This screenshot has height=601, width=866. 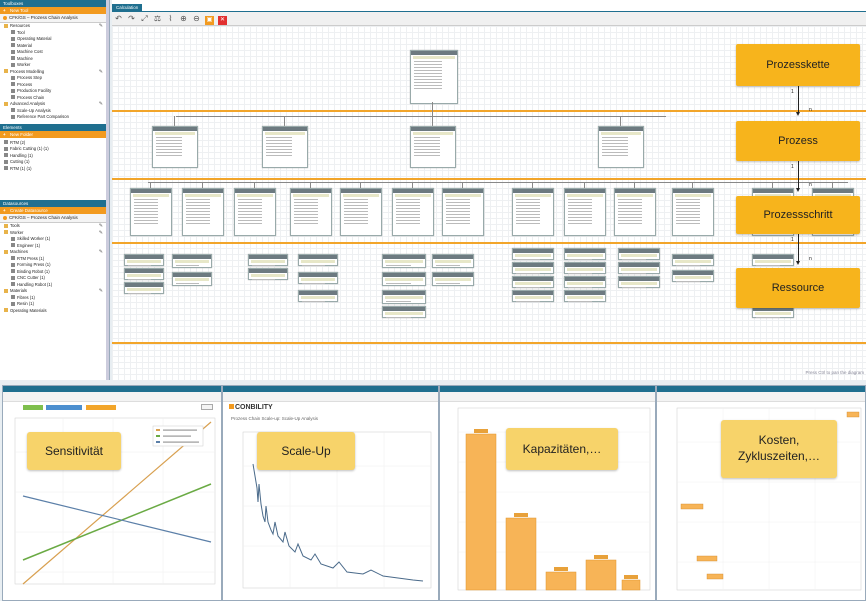 What do you see at coordinates (54, 117) in the screenshot?
I see `tree-item: Reference Part Comparison` at bounding box center [54, 117].